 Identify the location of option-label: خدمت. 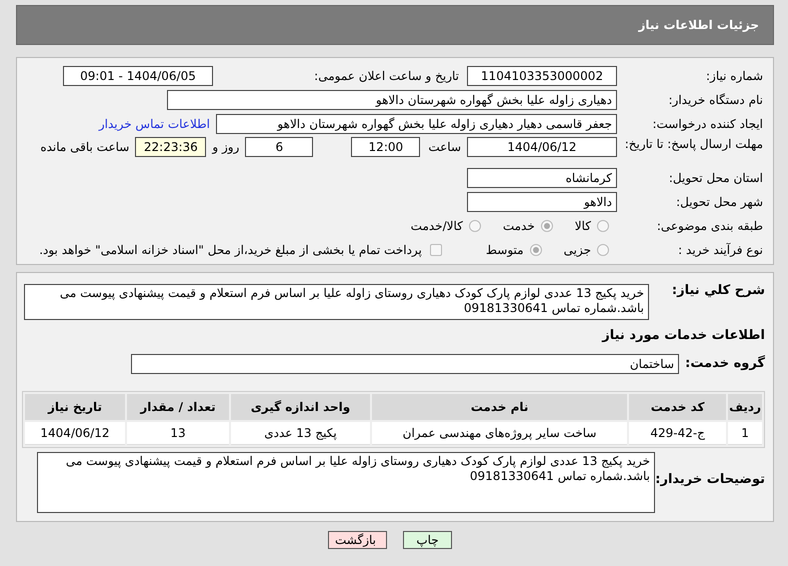
(518, 226).